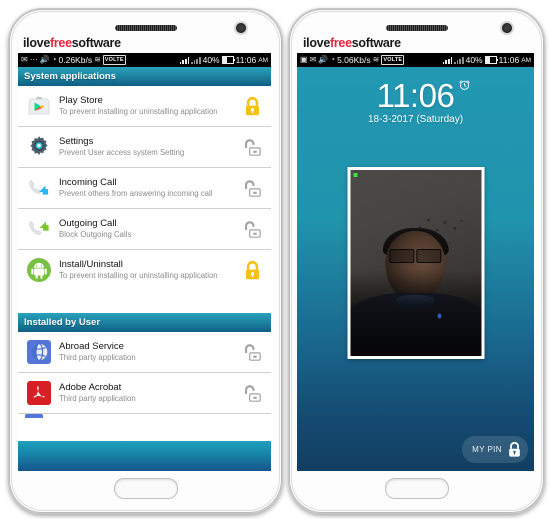  Describe the element at coordinates (95, 235) in the screenshot. I see `app-desc: Block Outgoing Calls` at that location.